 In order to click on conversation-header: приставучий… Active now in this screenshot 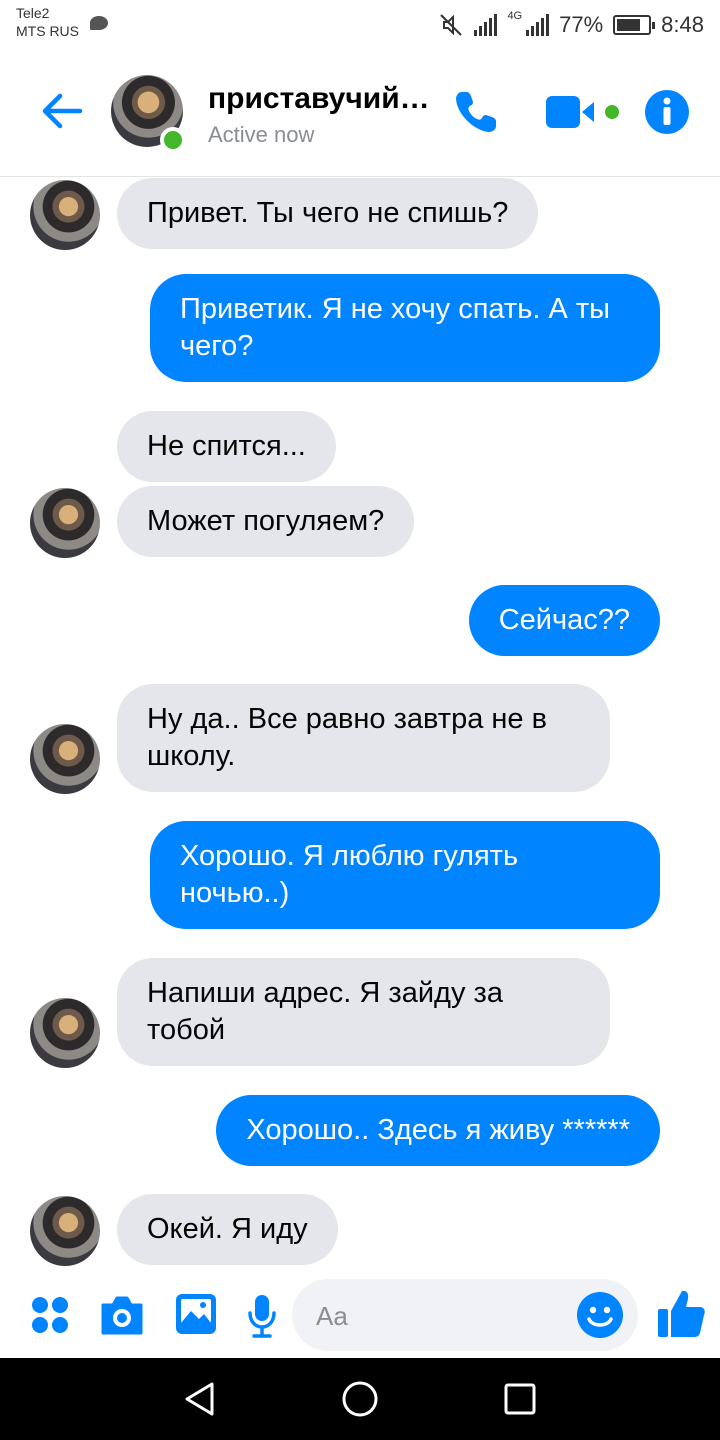, I will do `click(360, 114)`.